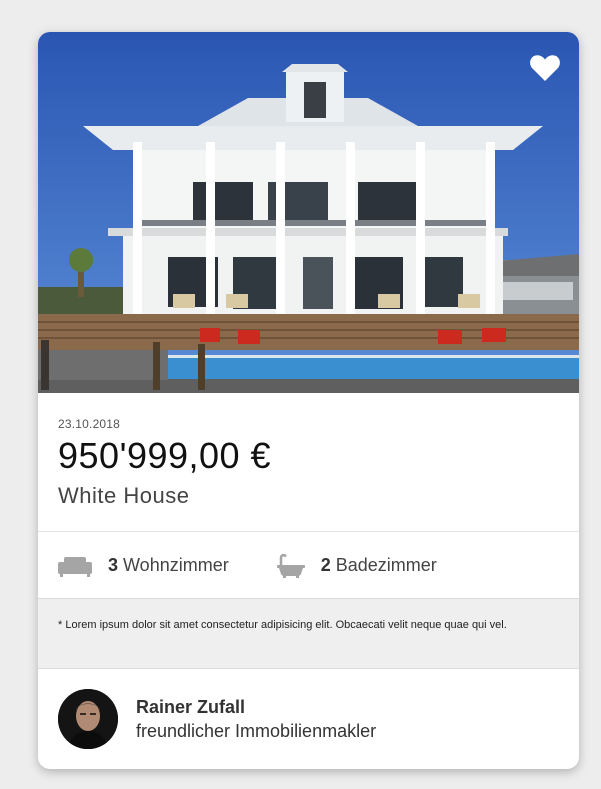 The image size is (601, 789). I want to click on living-rooms-label: Wohnzimmer, so click(176, 565).